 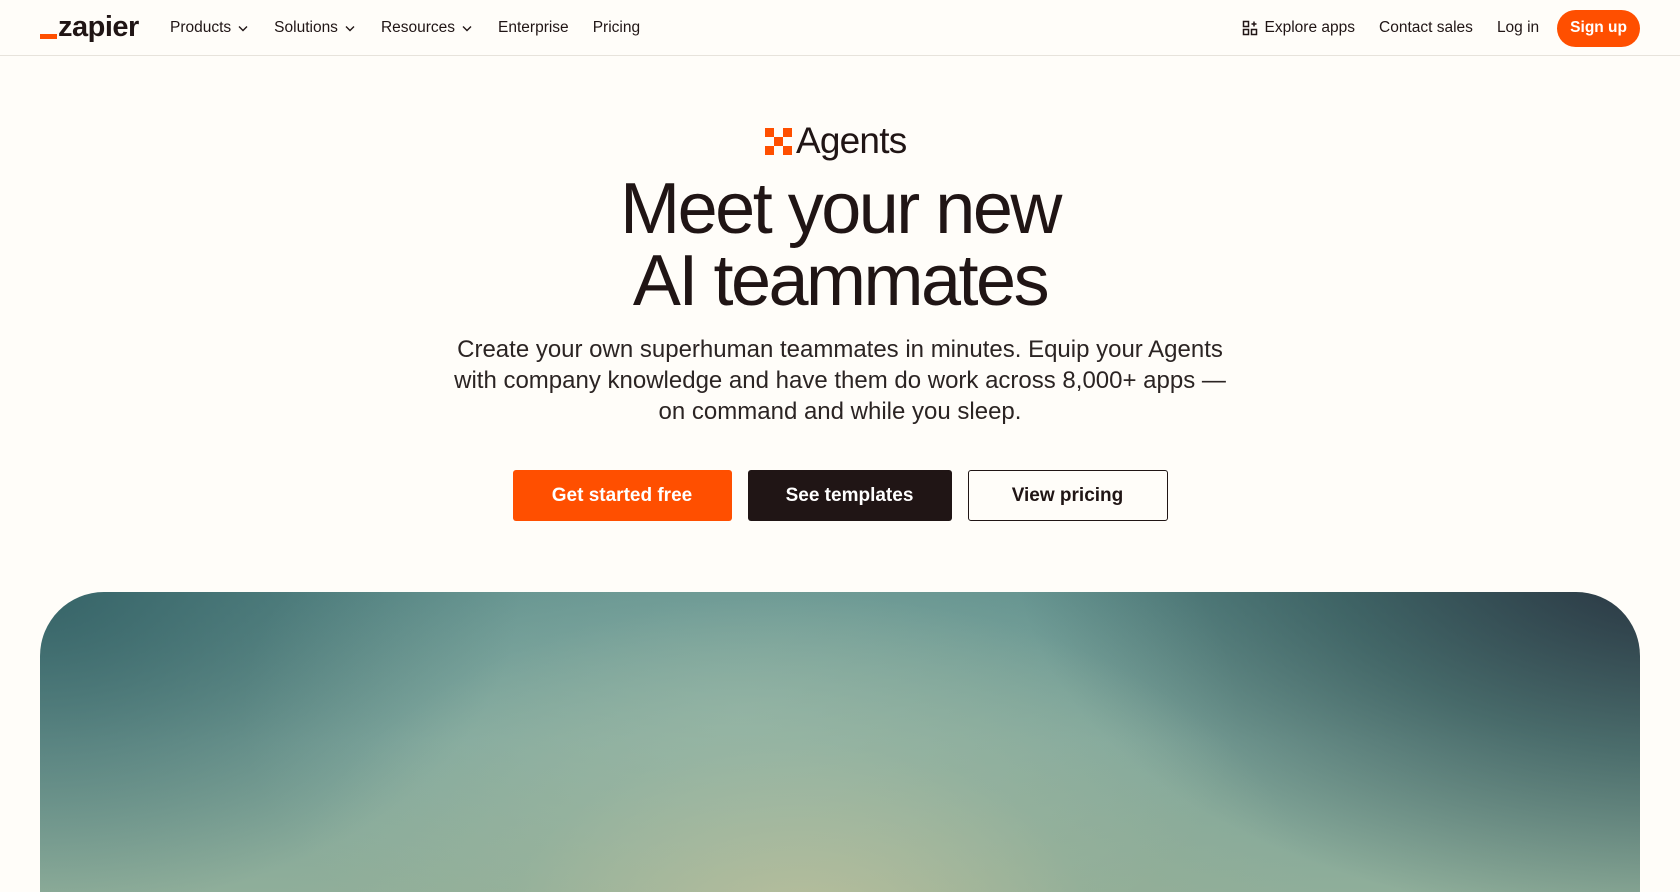 What do you see at coordinates (841, 209) in the screenshot?
I see `headline-line-1: Meet your new` at bounding box center [841, 209].